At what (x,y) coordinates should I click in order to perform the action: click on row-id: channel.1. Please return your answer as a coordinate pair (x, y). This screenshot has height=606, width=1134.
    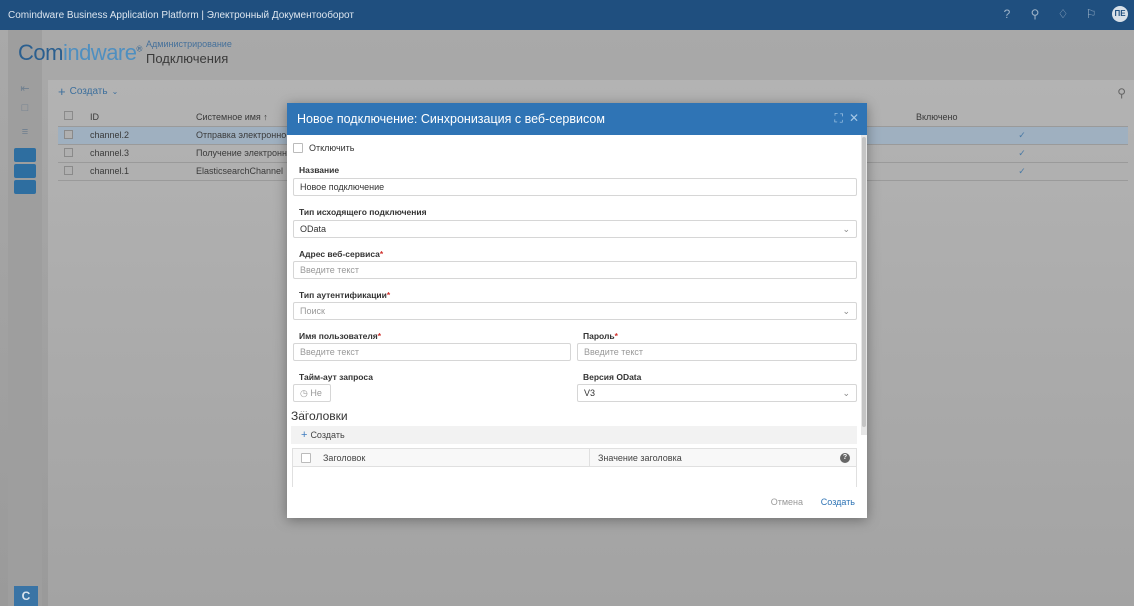
    Looking at the image, I should click on (137, 171).